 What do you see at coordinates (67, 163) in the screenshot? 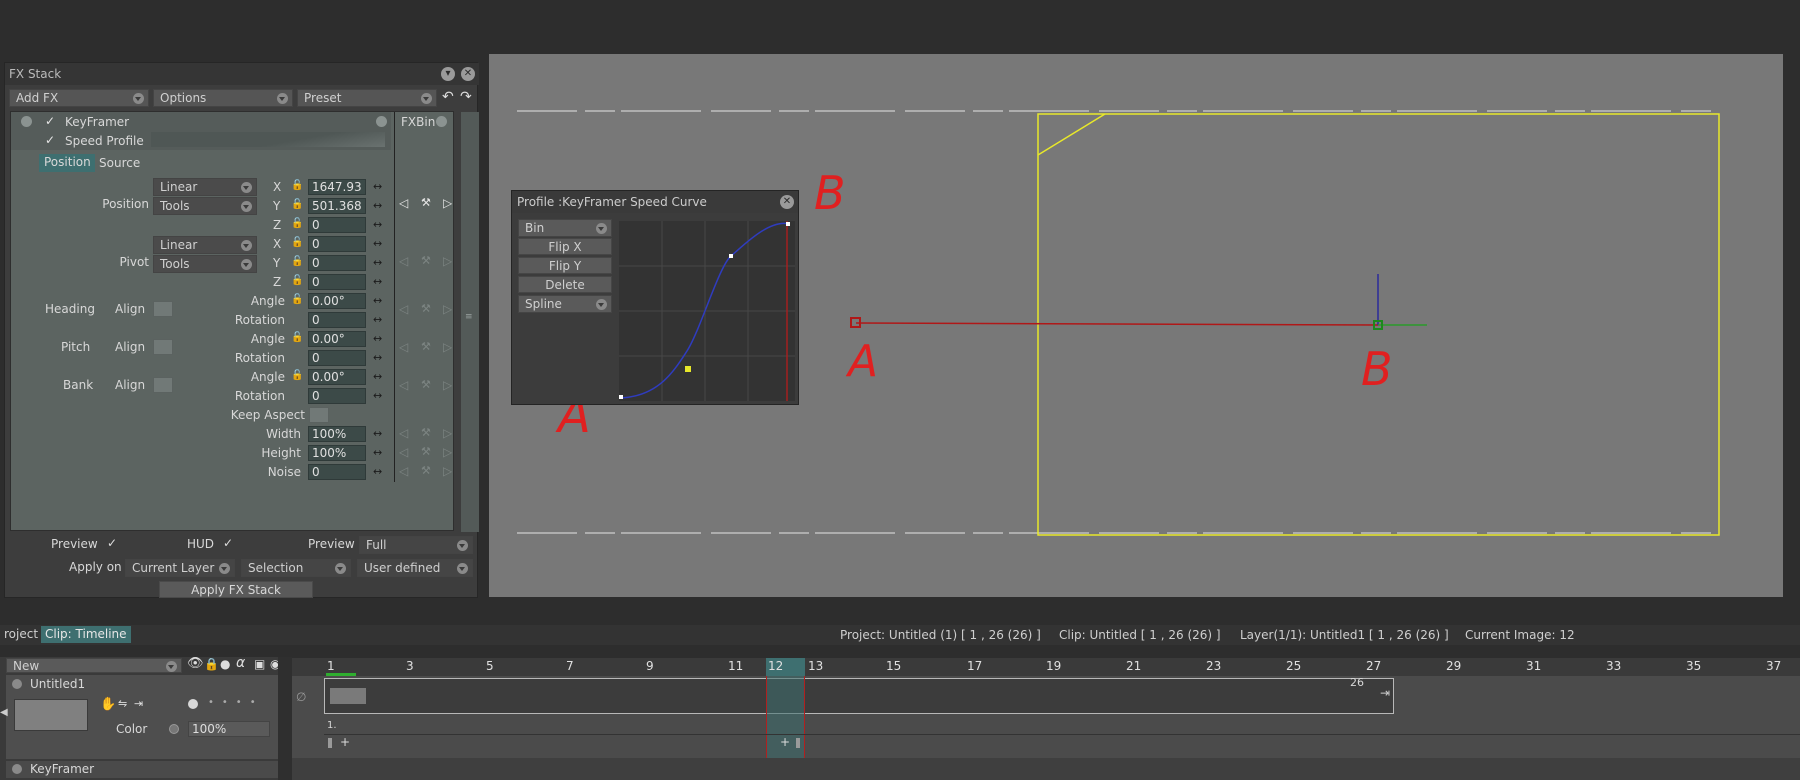
I see `tab-position: Position` at bounding box center [67, 163].